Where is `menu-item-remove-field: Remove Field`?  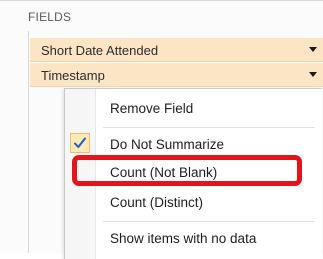 menu-item-remove-field: Remove Field is located at coordinates (193, 109).